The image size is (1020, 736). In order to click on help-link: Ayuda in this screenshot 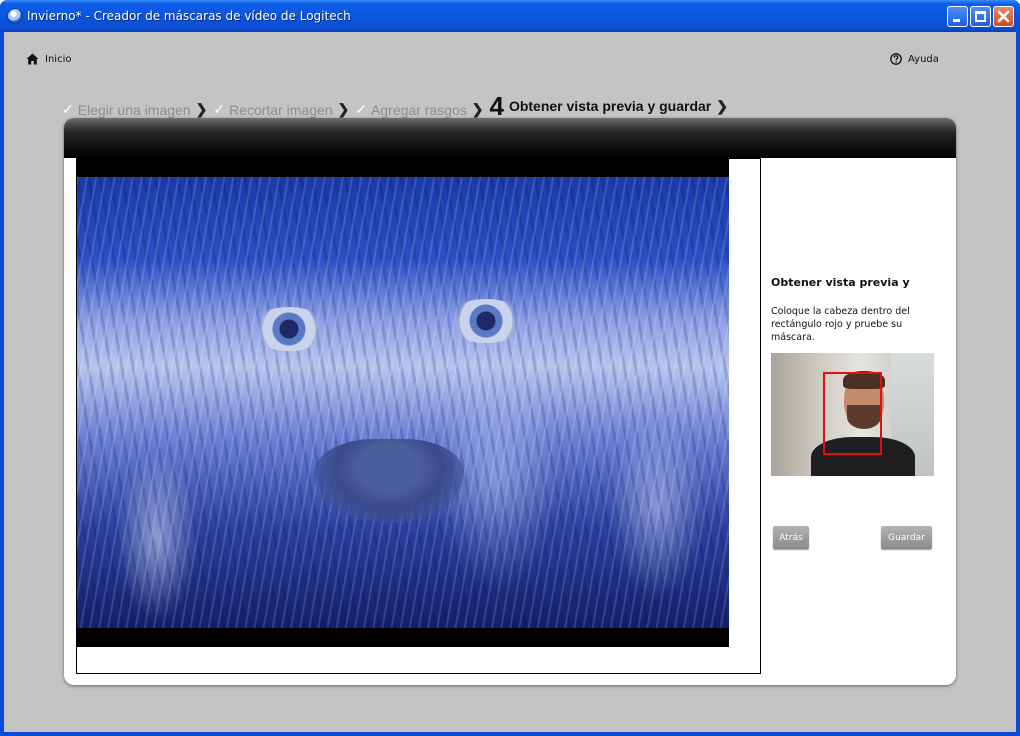, I will do `click(914, 59)`.